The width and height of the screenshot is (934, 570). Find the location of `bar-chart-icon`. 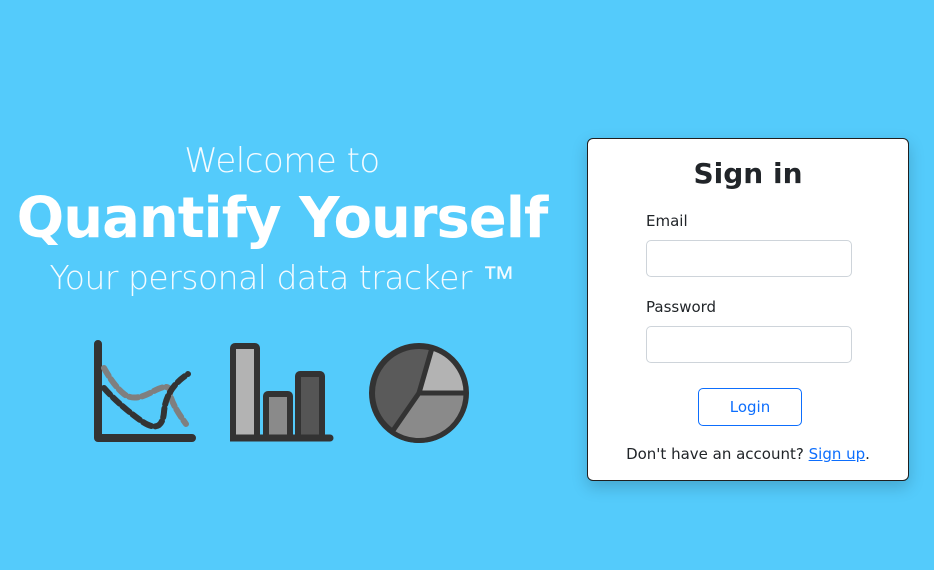

bar-chart-icon is located at coordinates (282, 392).